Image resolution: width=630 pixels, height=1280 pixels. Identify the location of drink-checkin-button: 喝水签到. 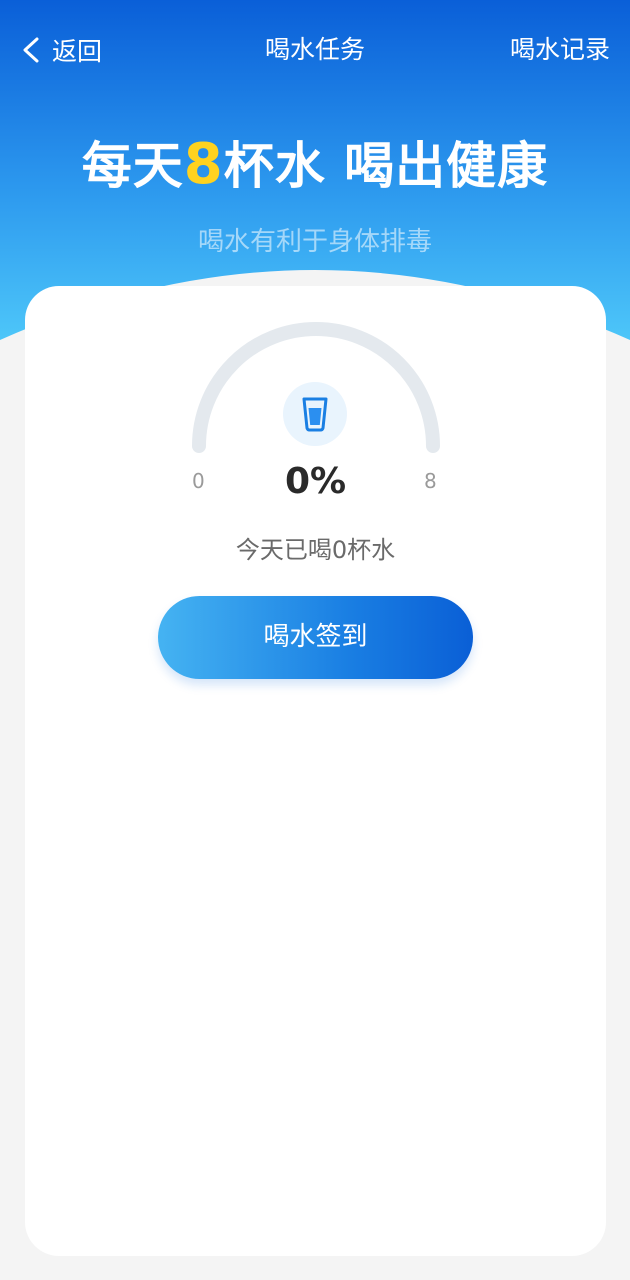
(315, 637).